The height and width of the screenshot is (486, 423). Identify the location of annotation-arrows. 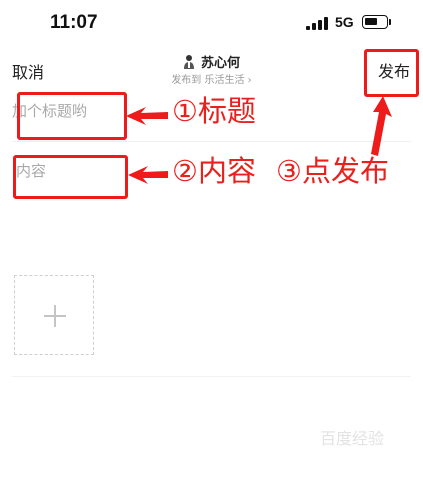
(259, 140).